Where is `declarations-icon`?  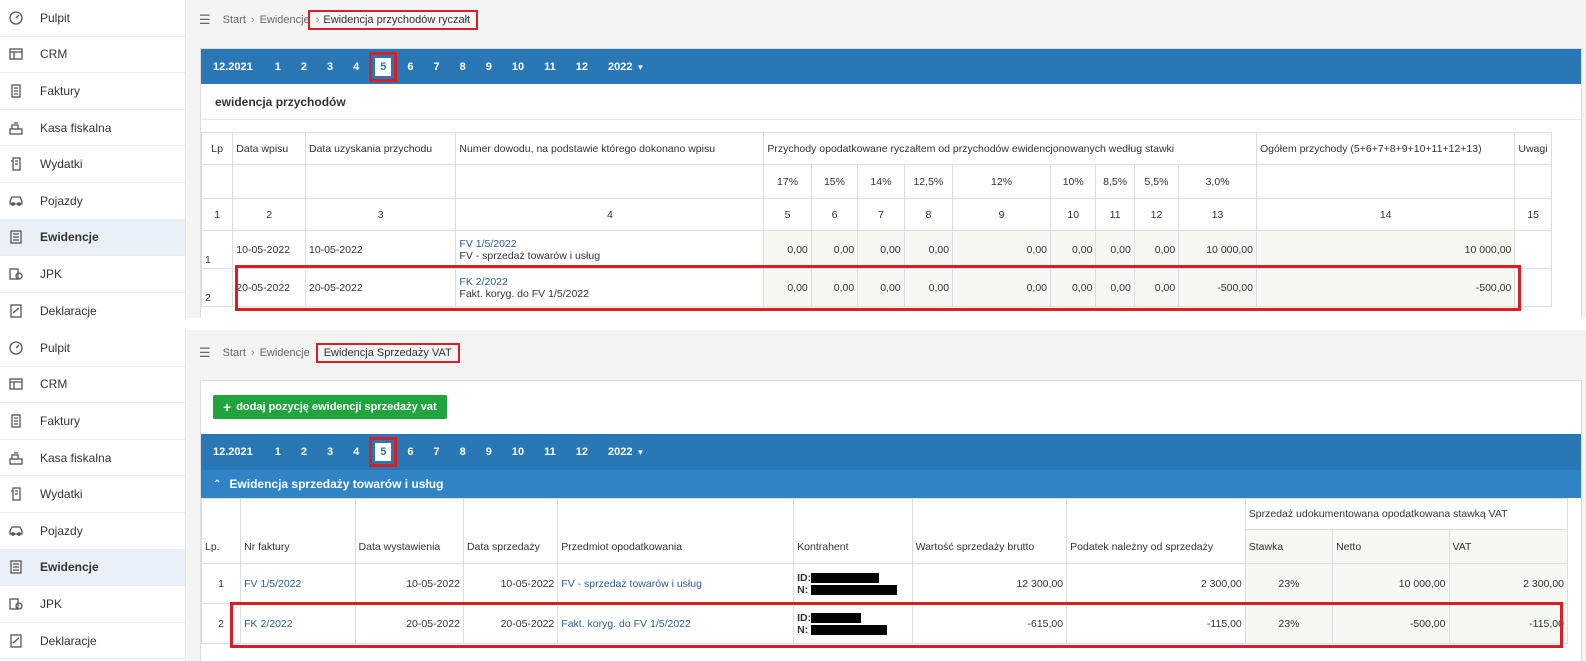 declarations-icon is located at coordinates (16, 310).